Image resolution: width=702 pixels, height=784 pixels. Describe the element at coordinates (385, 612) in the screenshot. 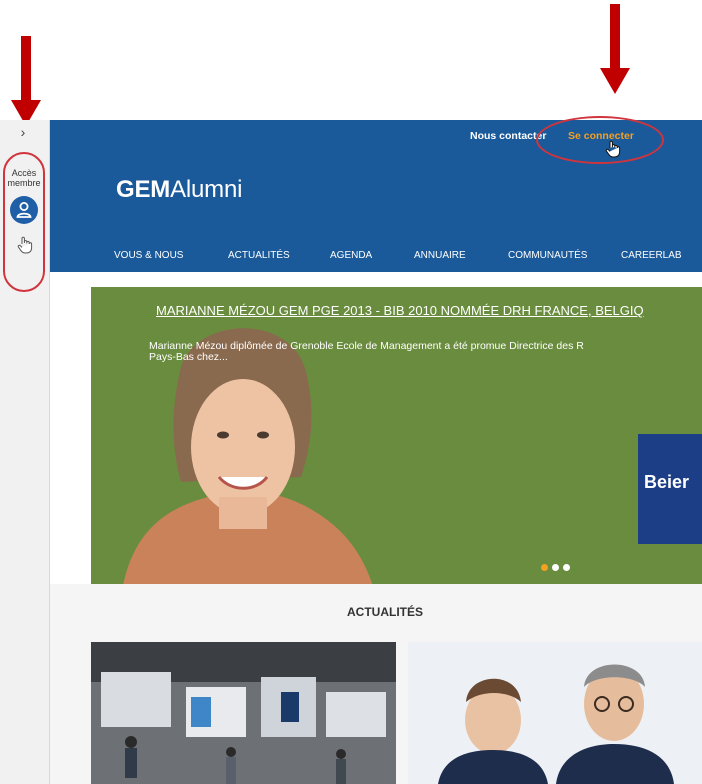

I see `news-section-title: ACTUALITÉS` at that location.